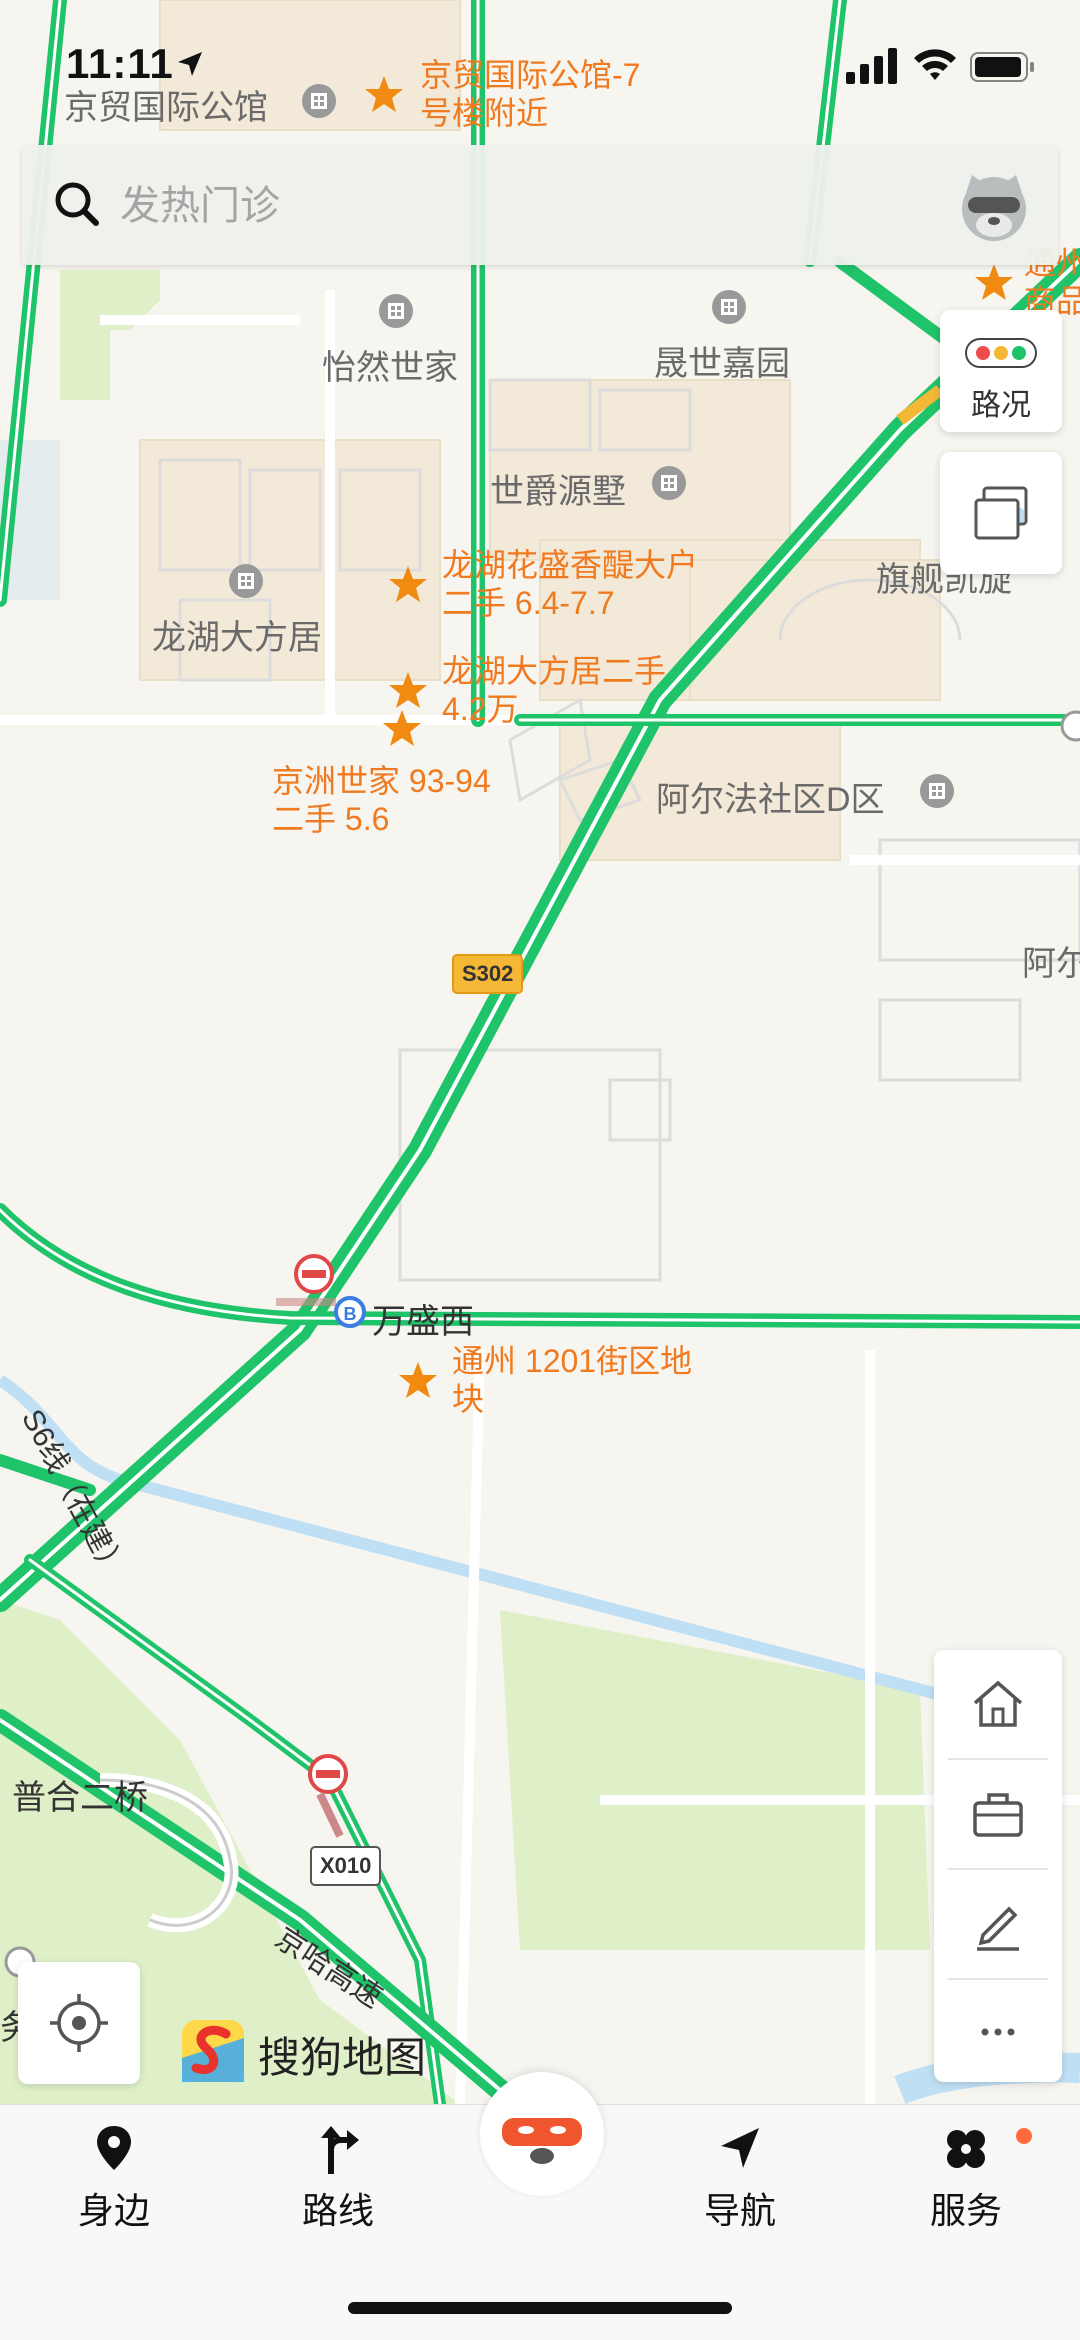 The width and height of the screenshot is (1080, 2340). I want to click on cellular-signal-icon, so click(871, 66).